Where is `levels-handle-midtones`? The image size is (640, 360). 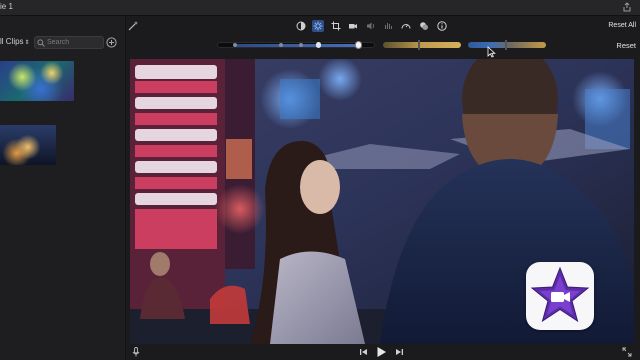
levels-handle-midtones is located at coordinates (301, 45).